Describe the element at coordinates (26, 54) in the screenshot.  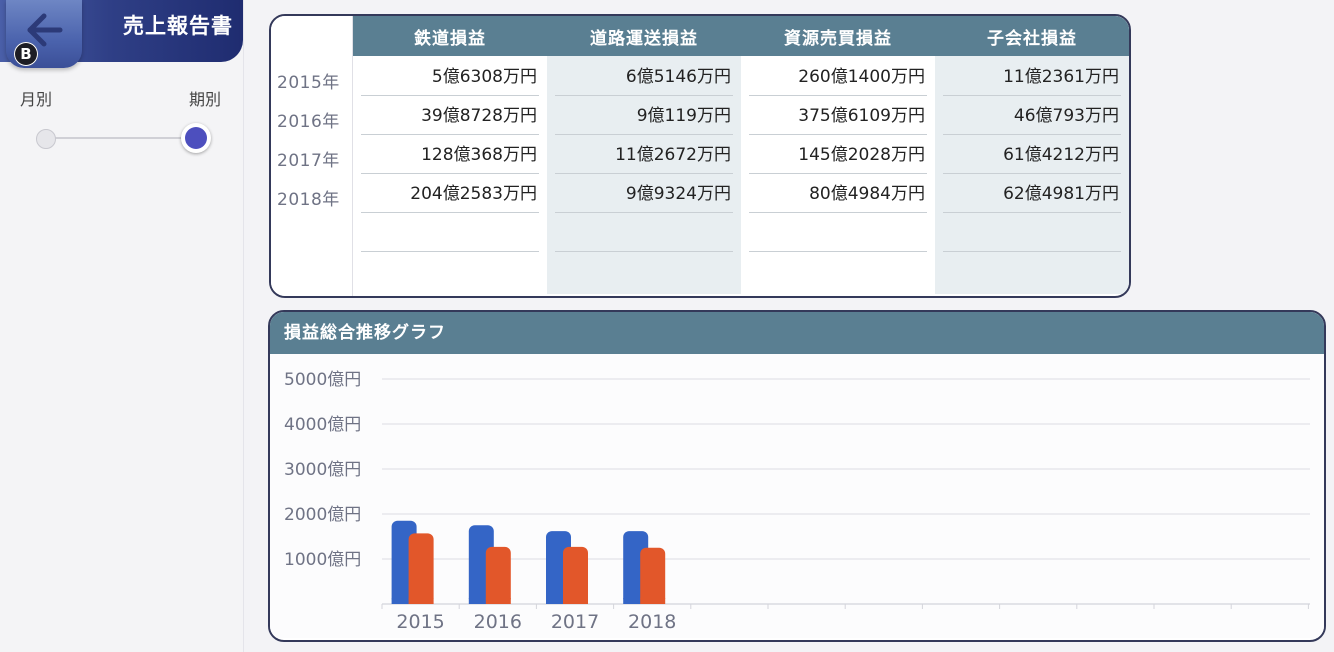
I see `b-button-badge: B` at that location.